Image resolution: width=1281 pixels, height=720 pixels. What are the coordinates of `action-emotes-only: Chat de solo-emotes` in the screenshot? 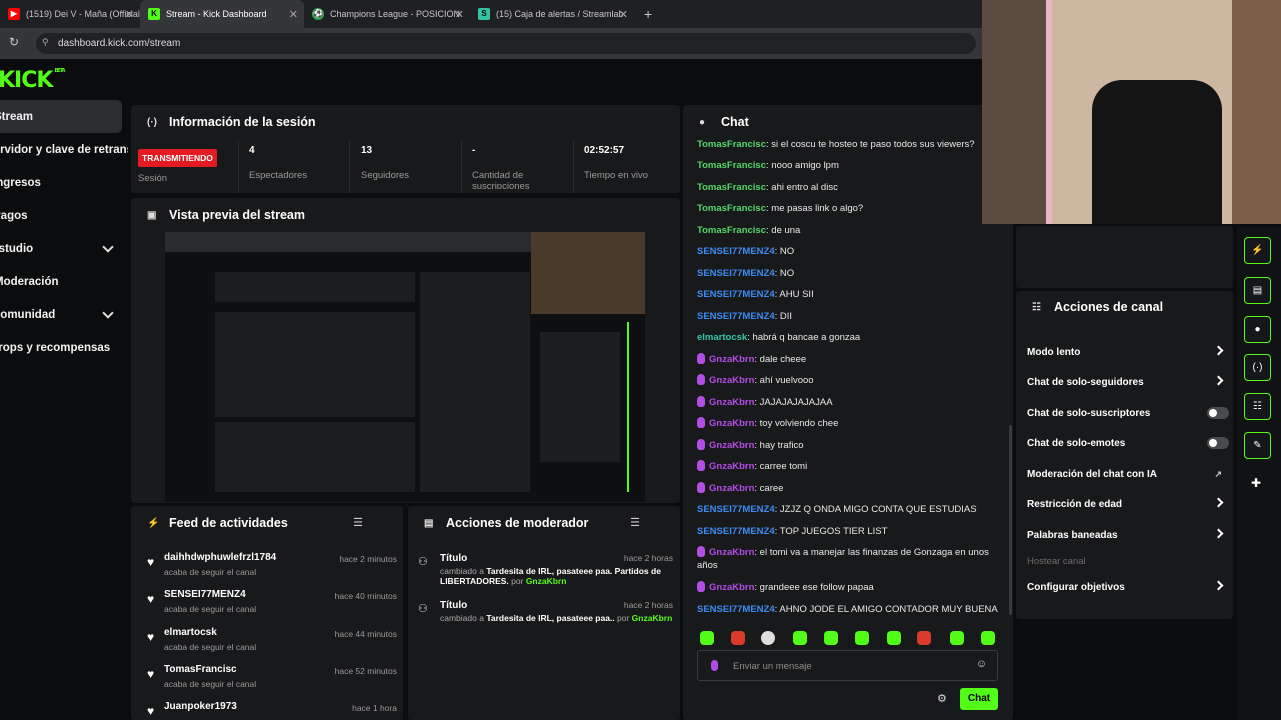 It's located at (1128, 443).